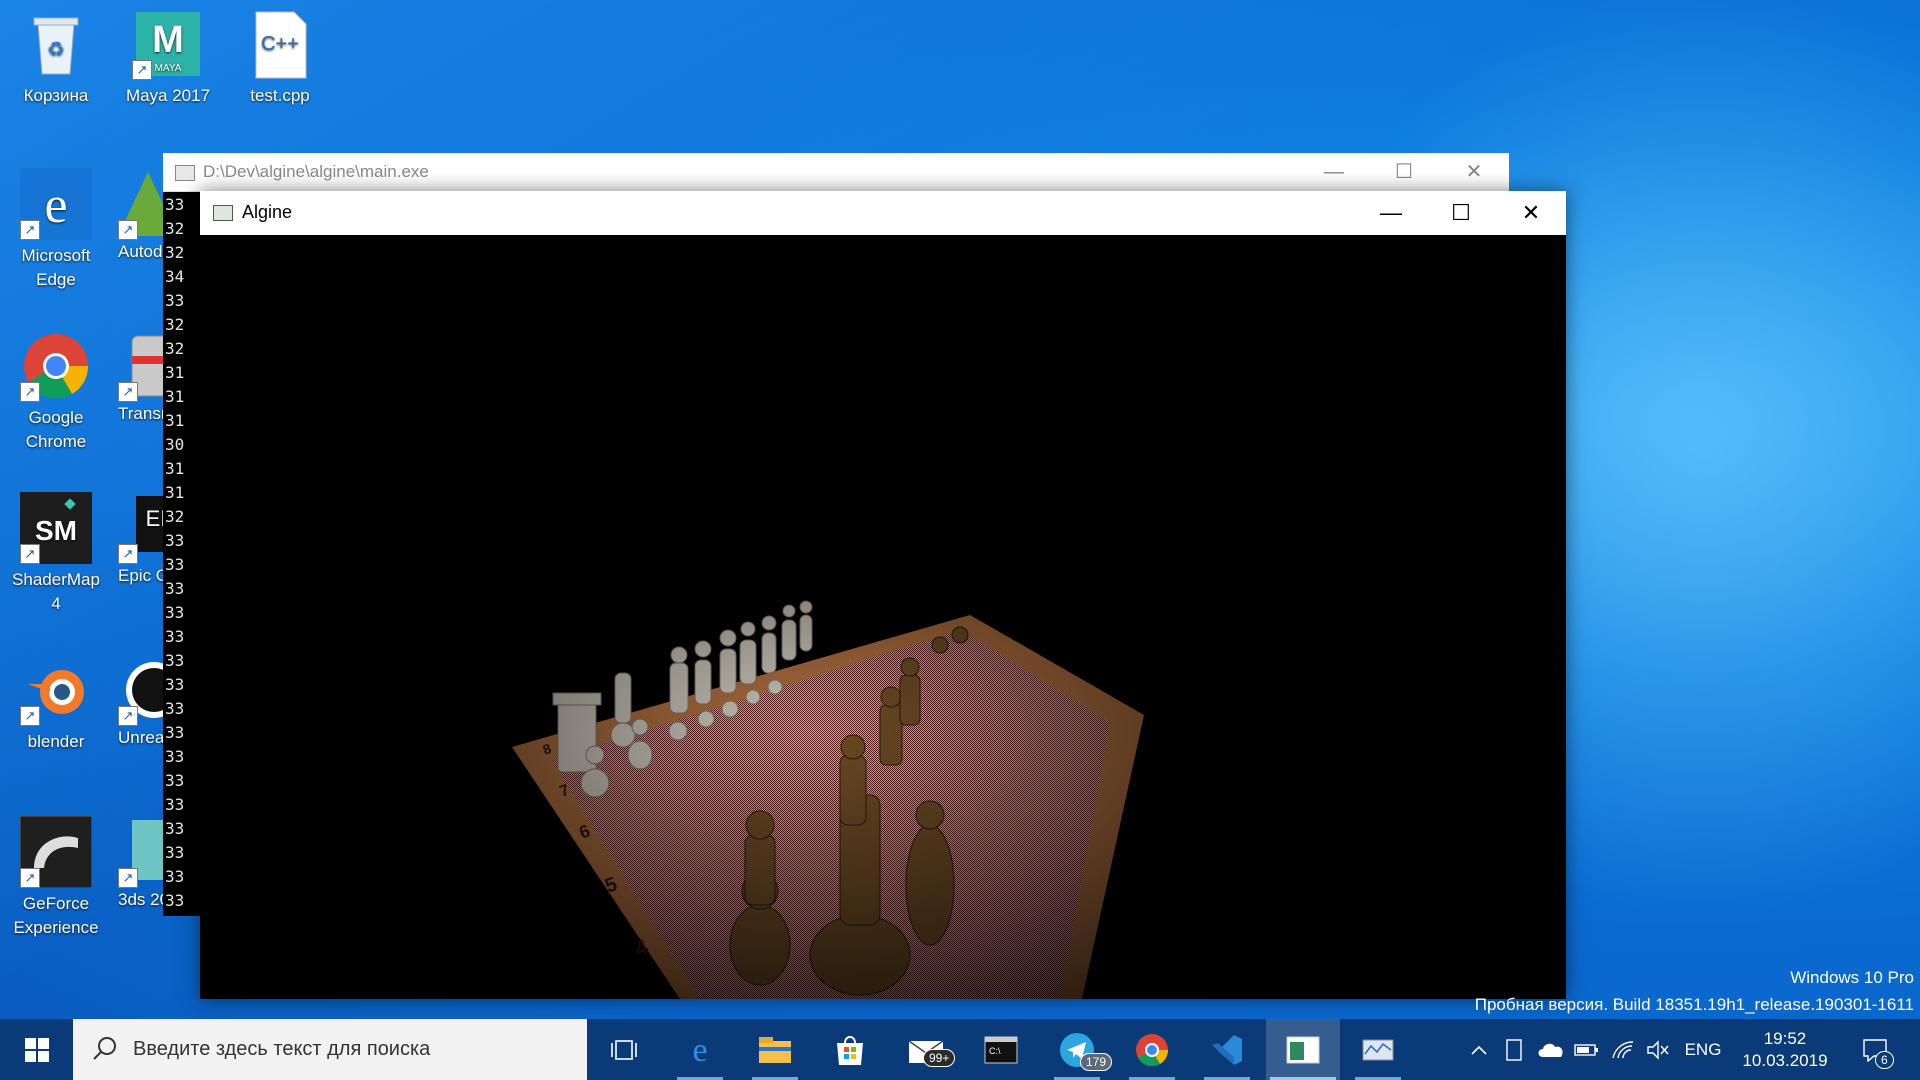 This screenshot has width=1920, height=1080. I want to click on taskbar-edge: e, so click(700, 1049).